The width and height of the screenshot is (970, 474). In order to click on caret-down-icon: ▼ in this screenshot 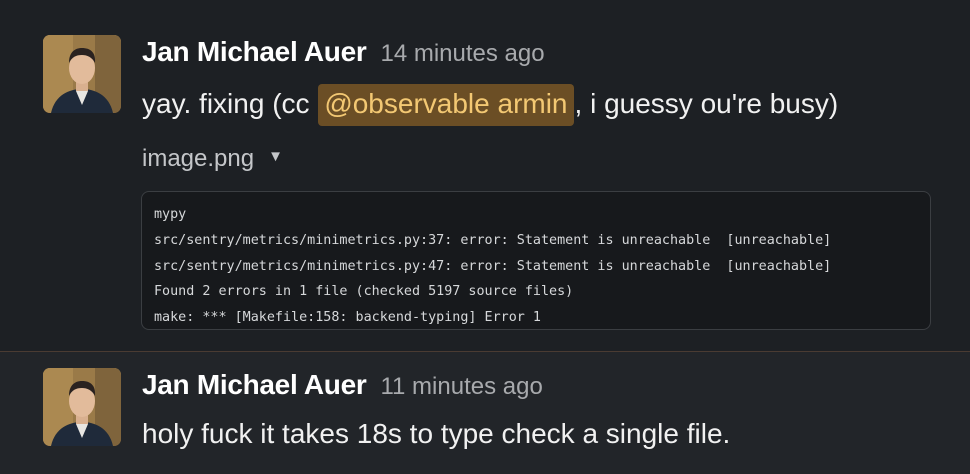, I will do `click(275, 156)`.